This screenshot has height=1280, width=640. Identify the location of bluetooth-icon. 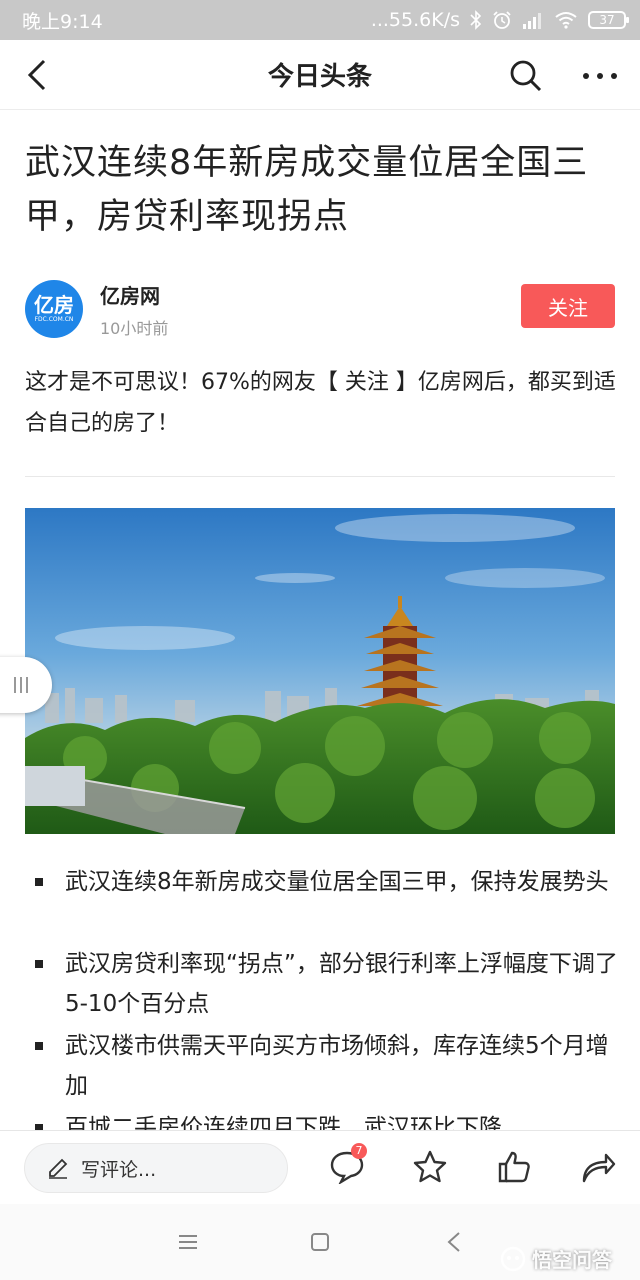
(476, 20).